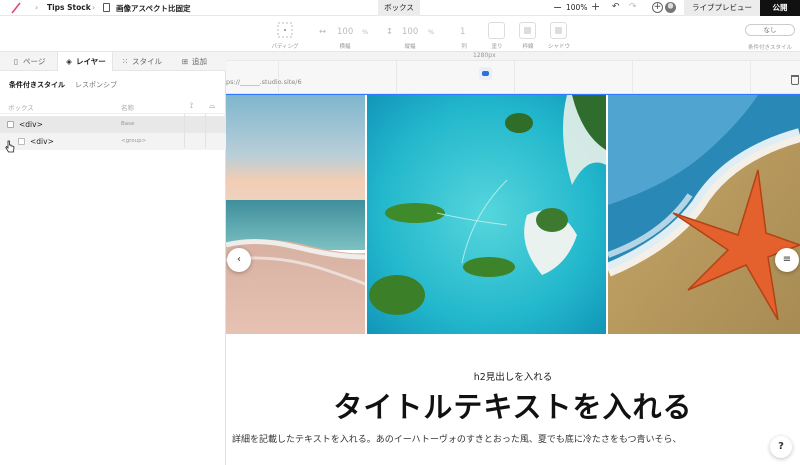  I want to click on tab-page: ▯ ページ, so click(28, 61).